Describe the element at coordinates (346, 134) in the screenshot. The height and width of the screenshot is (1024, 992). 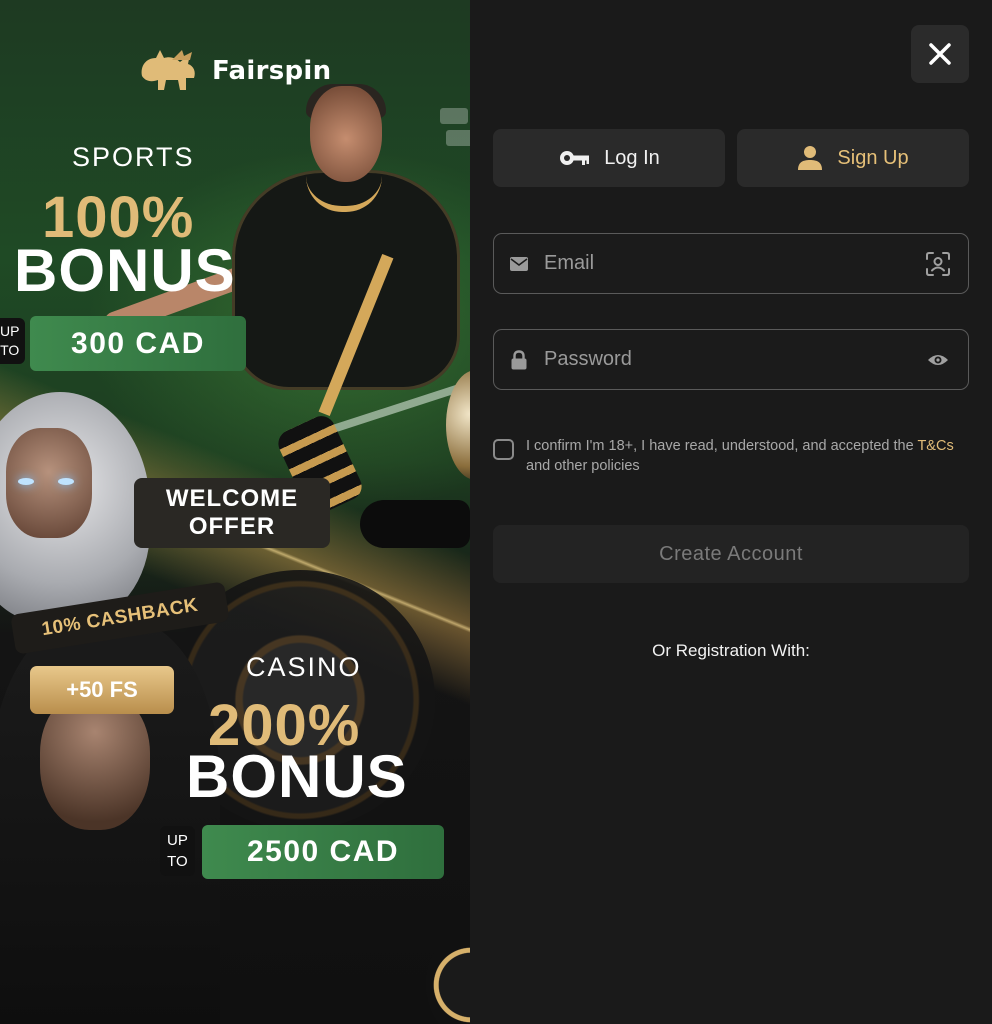
I see `player-head` at that location.